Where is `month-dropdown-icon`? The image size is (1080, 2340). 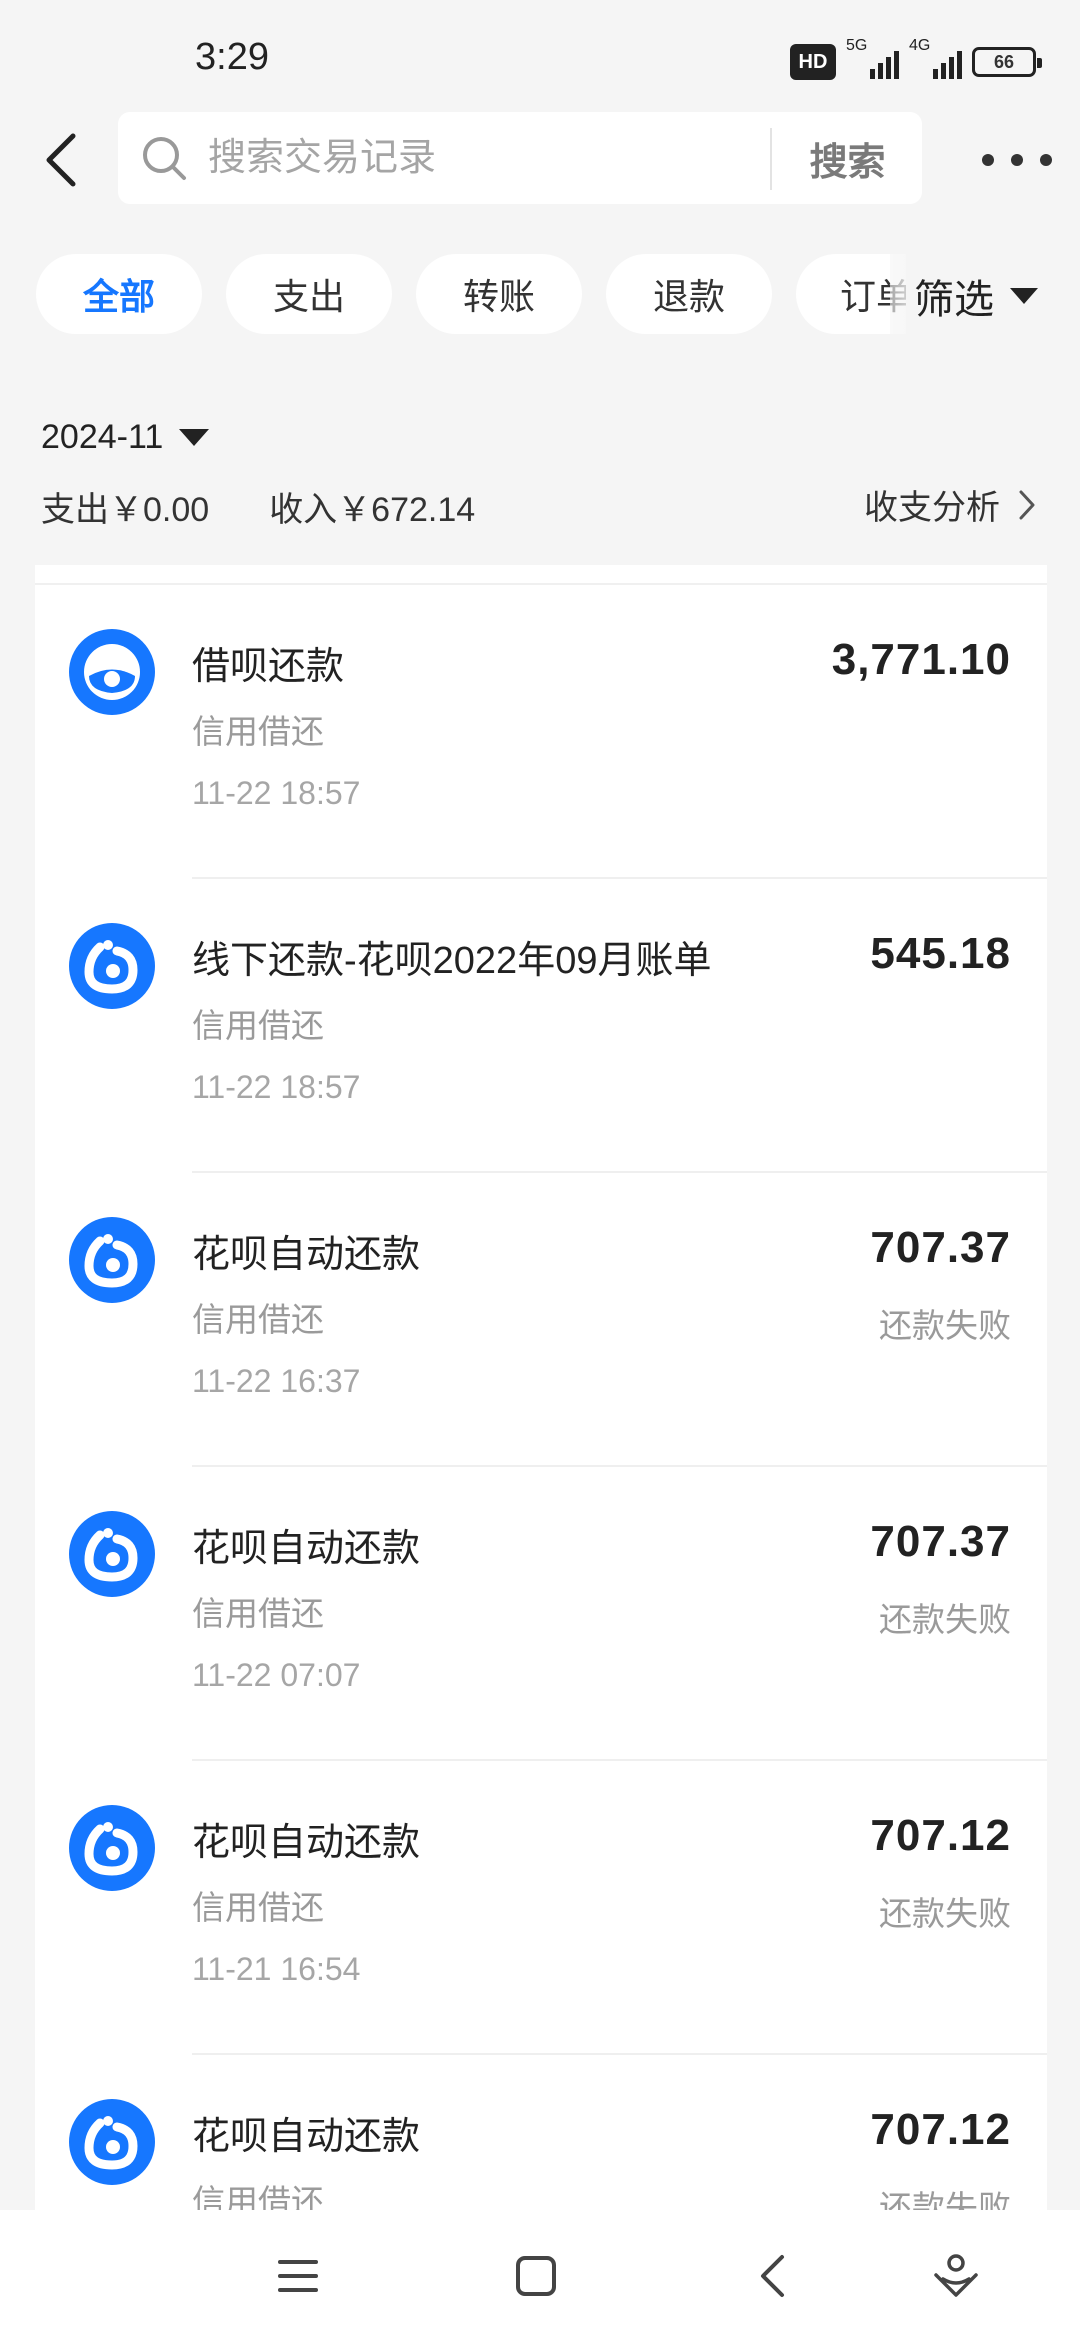 month-dropdown-icon is located at coordinates (194, 437).